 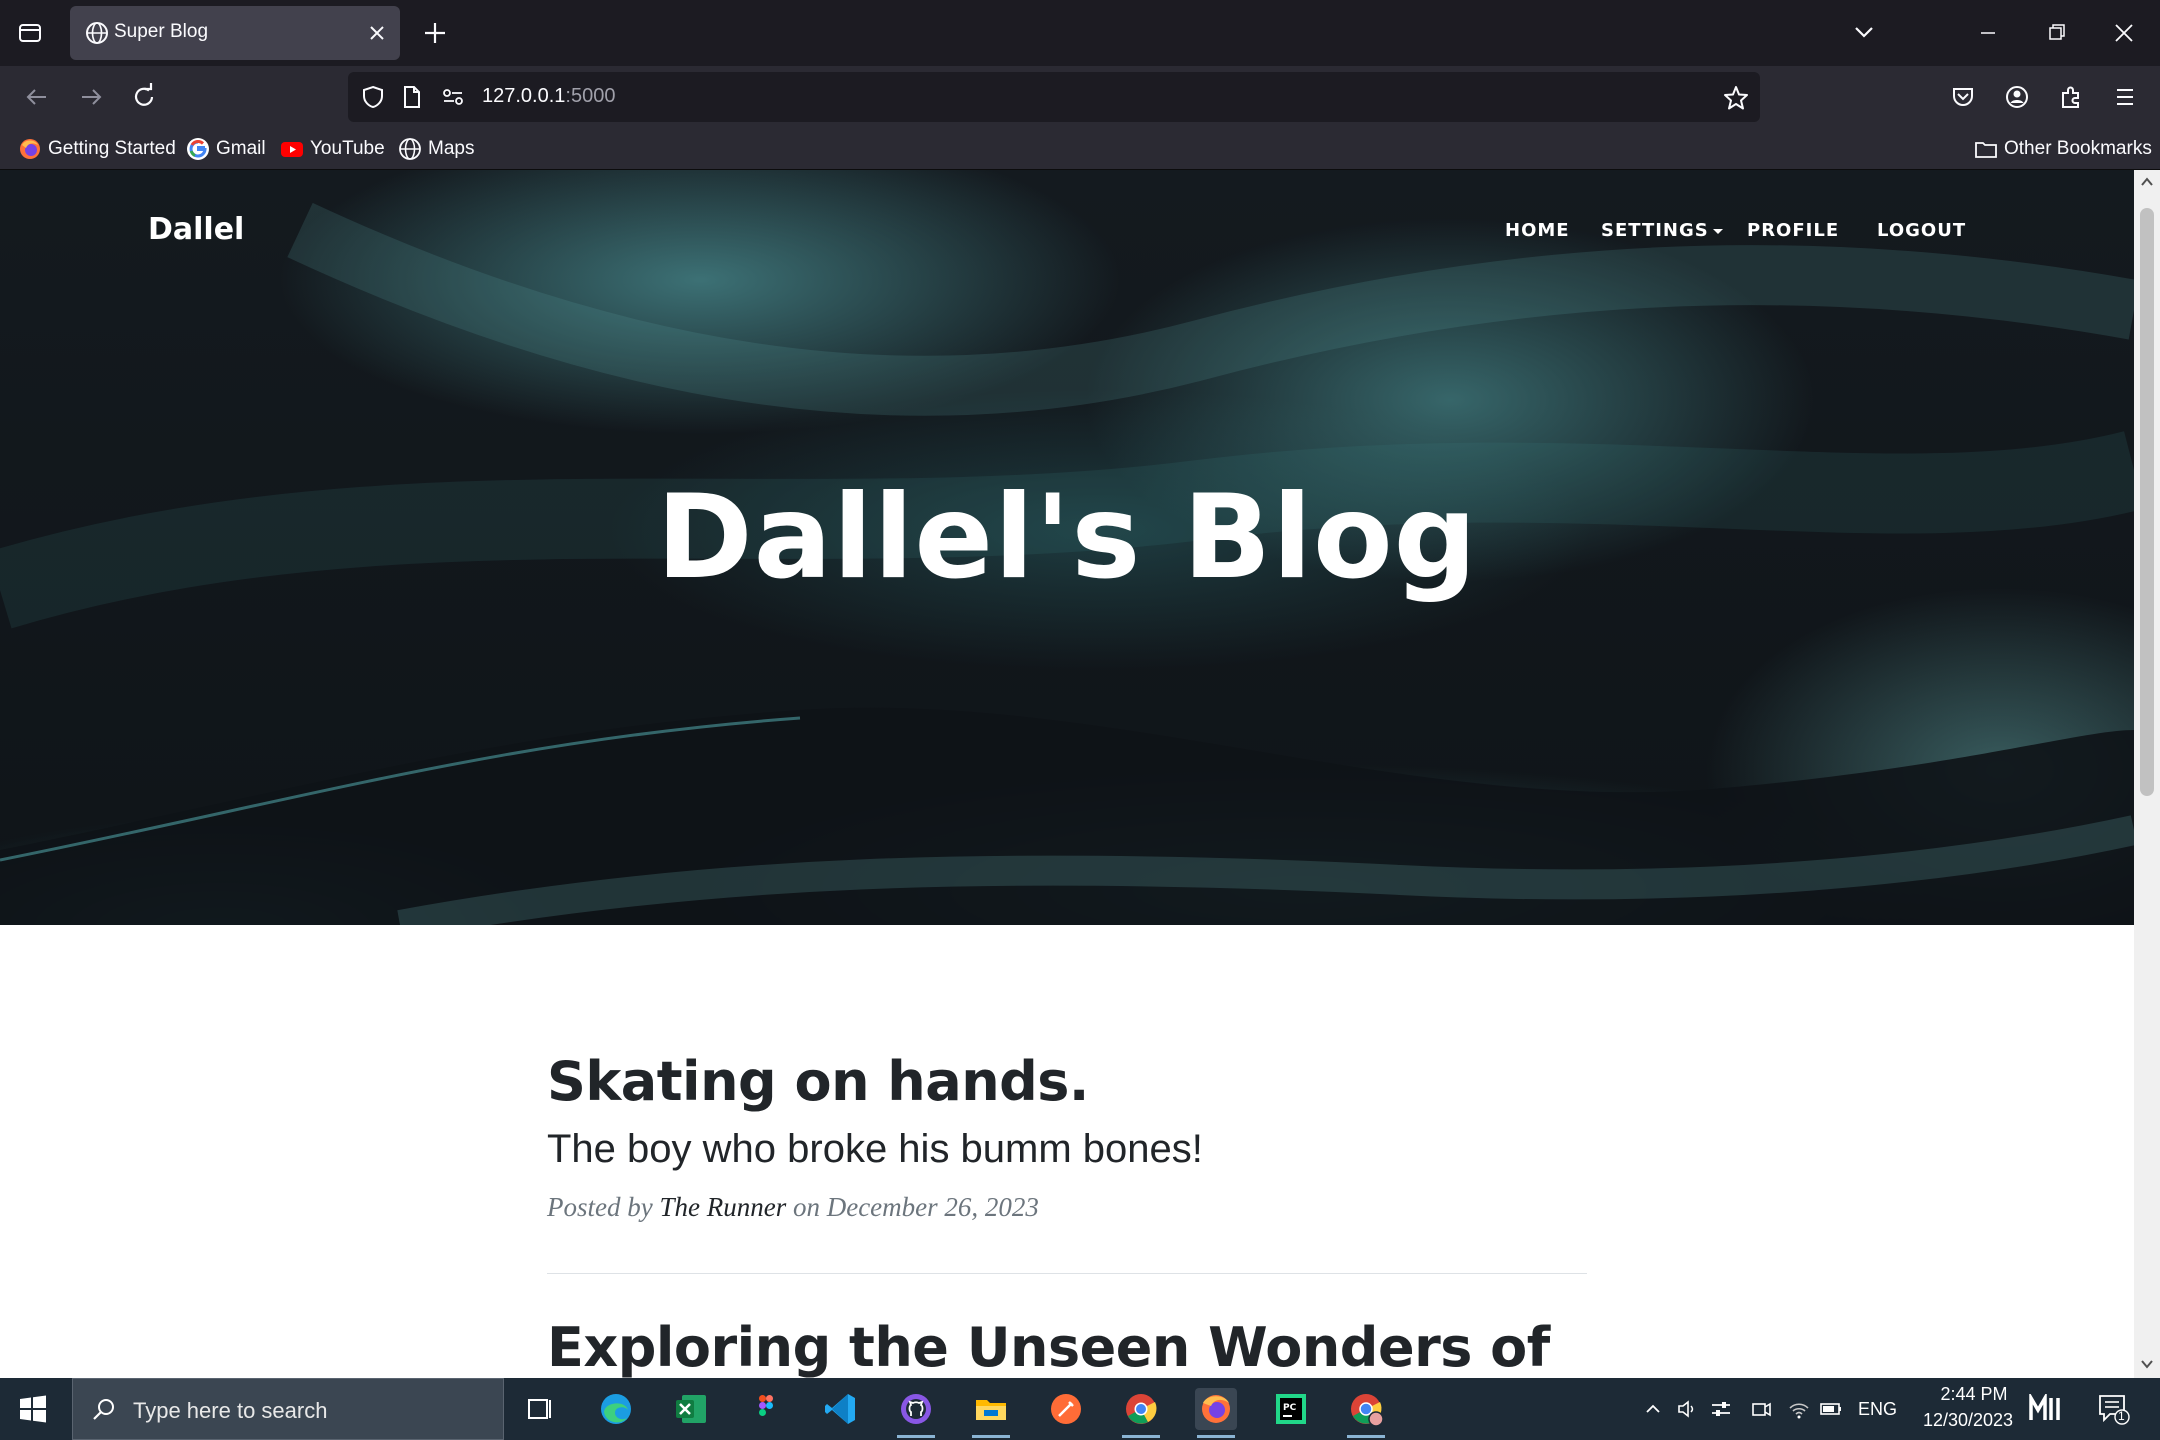 What do you see at coordinates (1537, 230) in the screenshot?
I see `nav-home: HOME` at bounding box center [1537, 230].